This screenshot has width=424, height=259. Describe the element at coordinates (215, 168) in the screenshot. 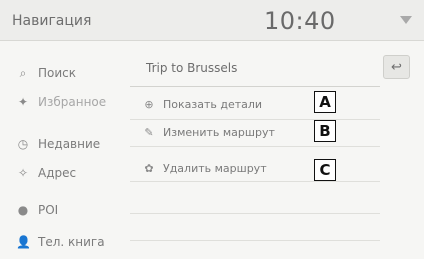

I see `menu-item-label: Удалить маршрут` at that location.